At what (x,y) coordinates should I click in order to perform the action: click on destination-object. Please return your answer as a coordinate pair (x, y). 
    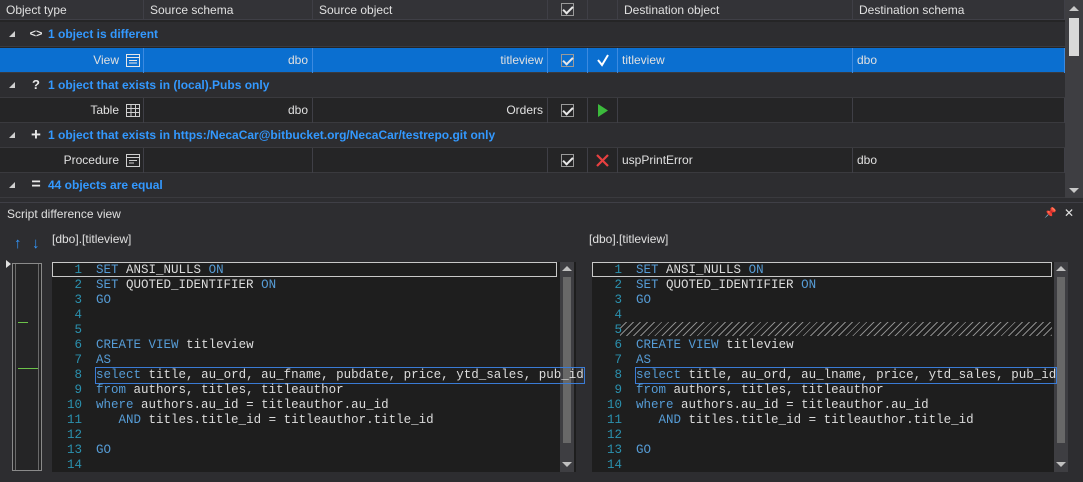
    Looking at the image, I should click on (735, 110).